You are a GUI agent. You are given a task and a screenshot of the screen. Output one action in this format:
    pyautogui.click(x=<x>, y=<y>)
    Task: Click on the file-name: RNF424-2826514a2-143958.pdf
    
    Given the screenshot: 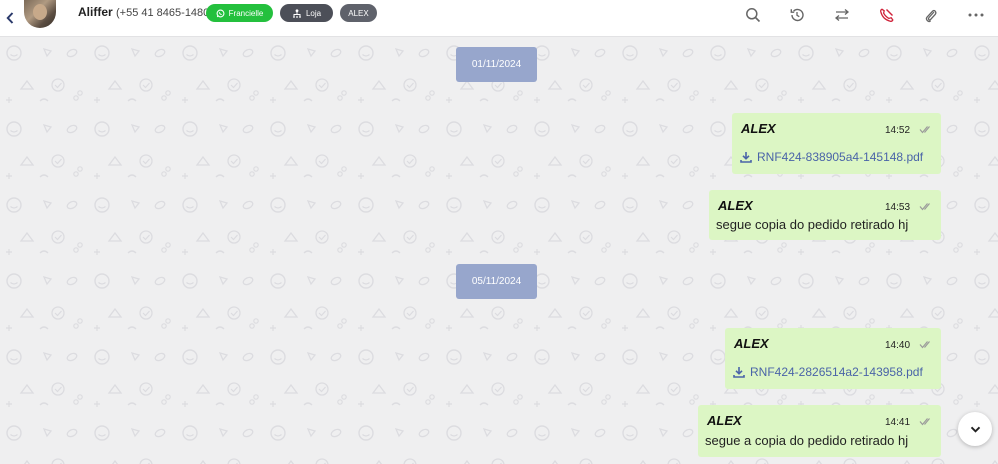 What is the action you would take?
    pyautogui.click(x=836, y=372)
    